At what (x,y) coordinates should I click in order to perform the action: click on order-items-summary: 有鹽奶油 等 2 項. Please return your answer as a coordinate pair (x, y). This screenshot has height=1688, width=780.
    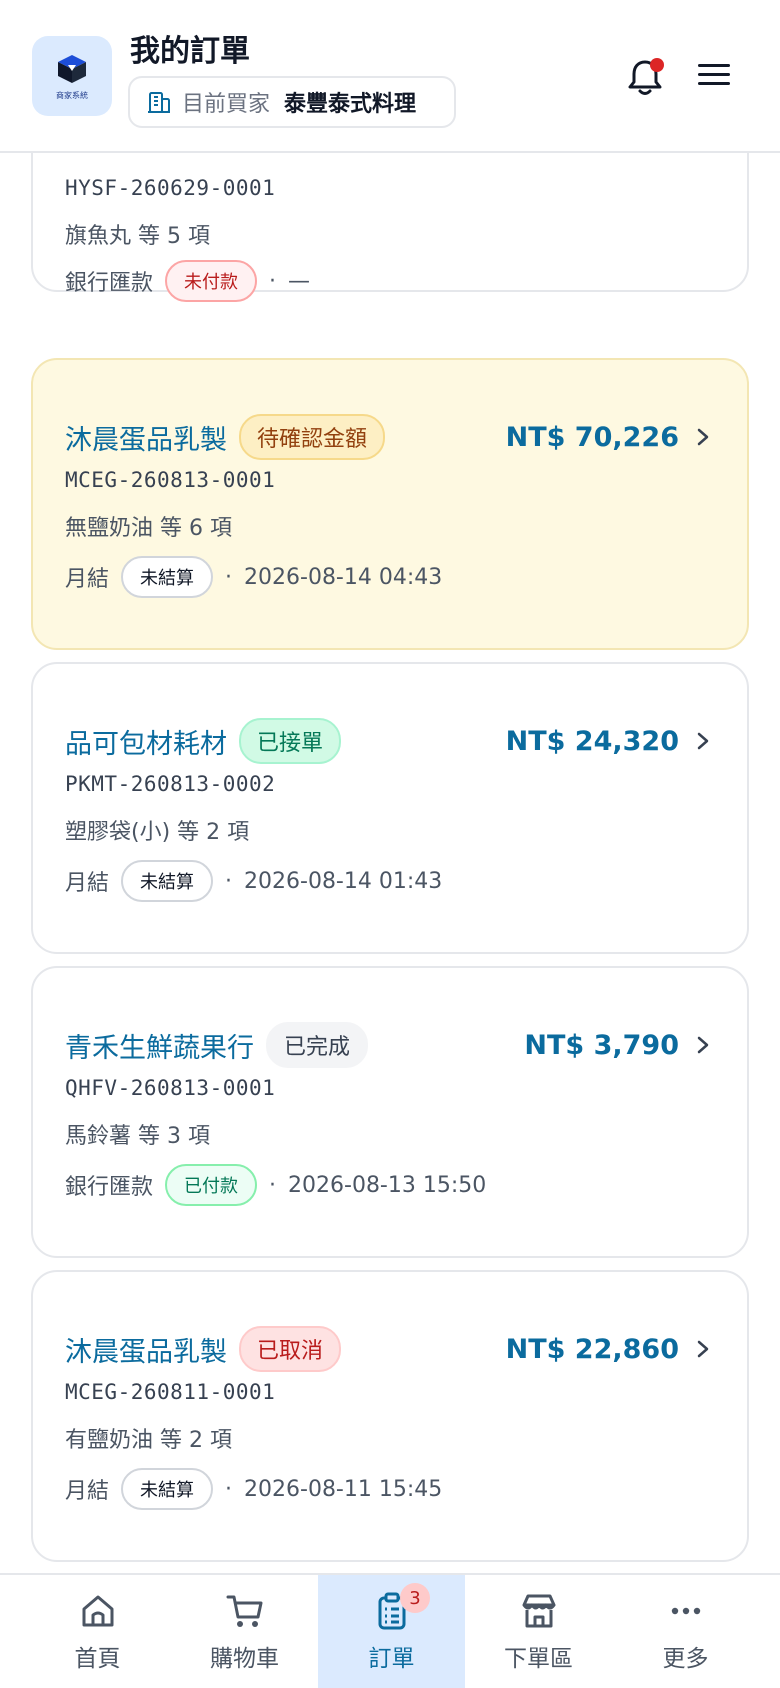
    Looking at the image, I should click on (148, 1440).